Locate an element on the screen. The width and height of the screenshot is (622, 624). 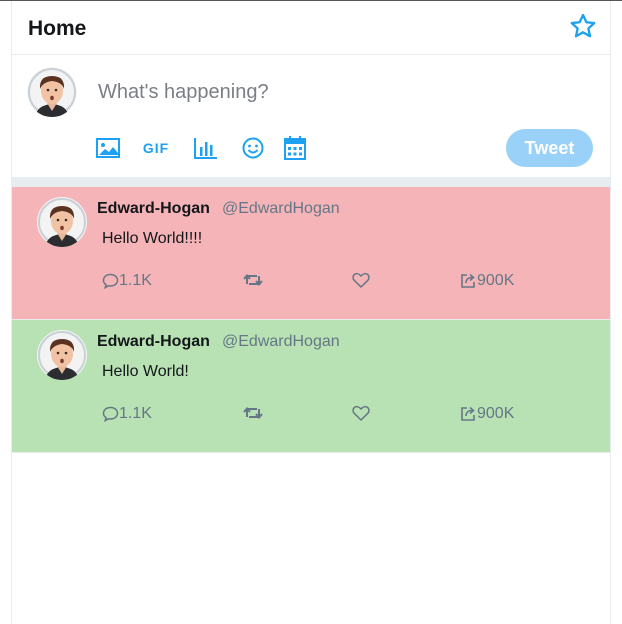
page-header: Home is located at coordinates (311, 28).